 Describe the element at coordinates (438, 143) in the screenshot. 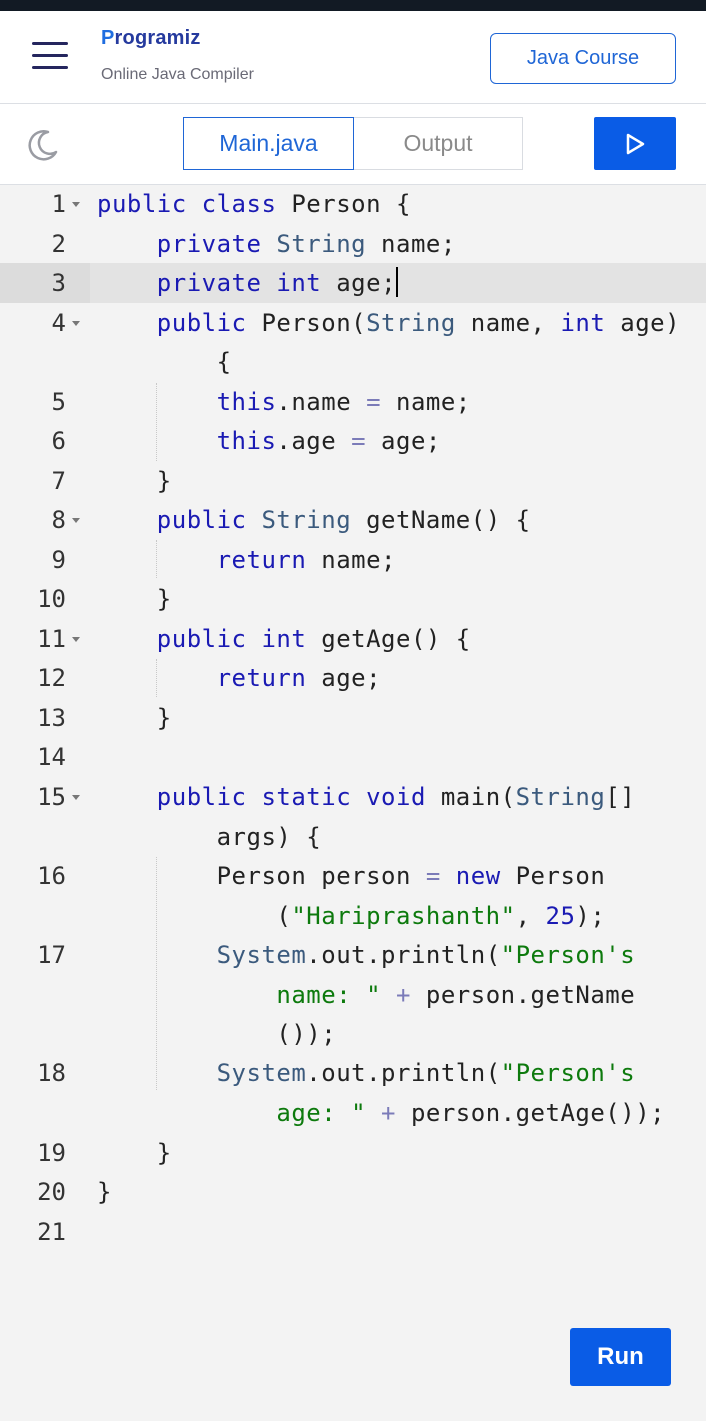

I see `tab-output: Output` at that location.